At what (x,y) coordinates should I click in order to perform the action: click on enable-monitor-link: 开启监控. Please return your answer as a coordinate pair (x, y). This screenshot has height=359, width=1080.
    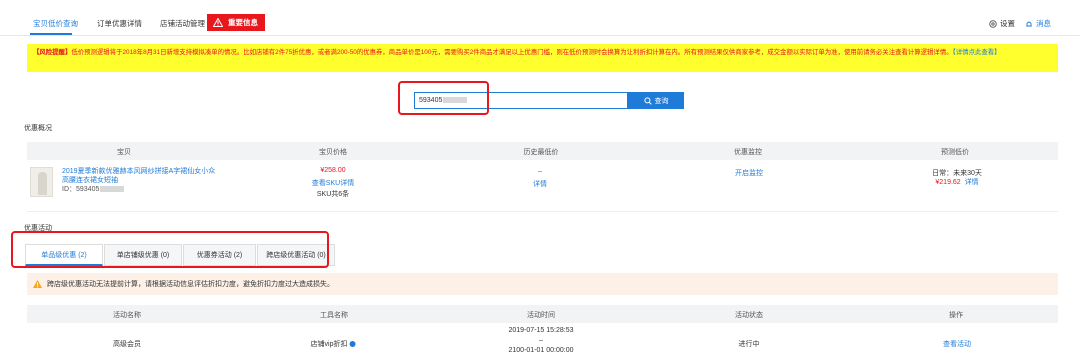
    Looking at the image, I should click on (749, 173).